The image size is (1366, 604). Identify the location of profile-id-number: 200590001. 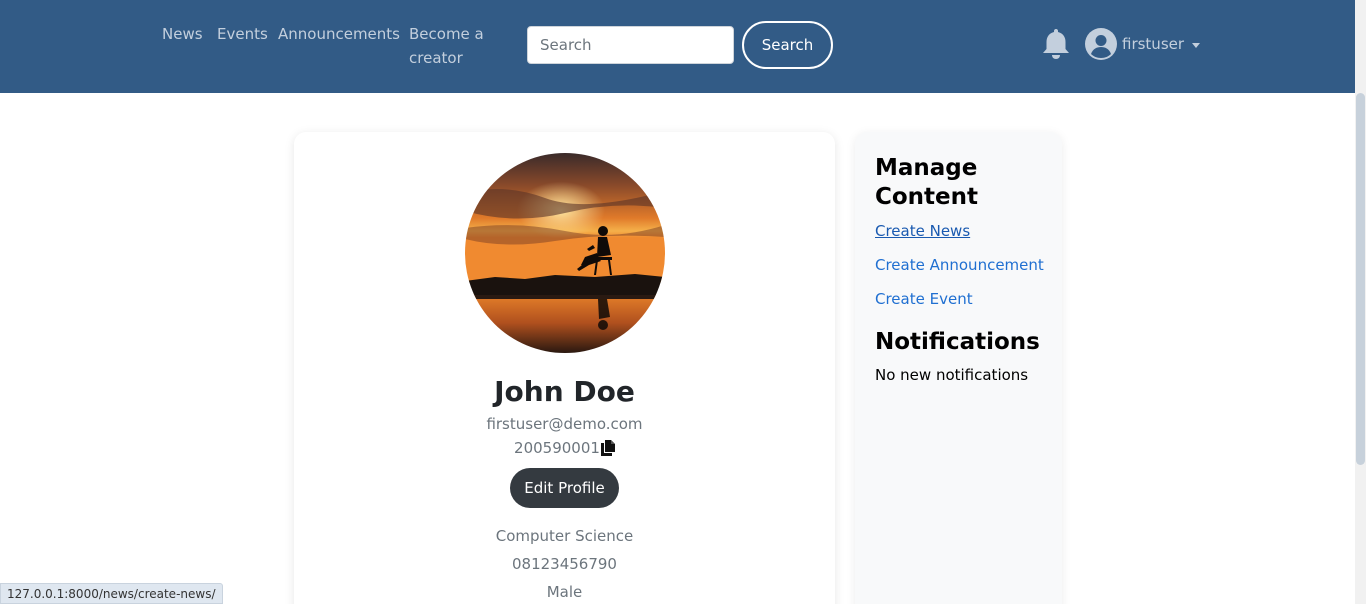
(557, 448).